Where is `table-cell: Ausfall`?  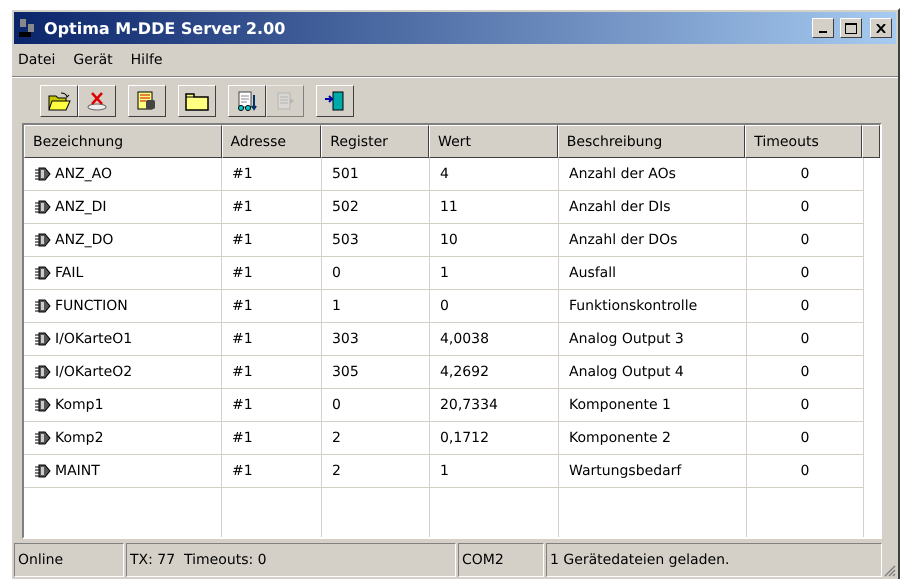 table-cell: Ausfall is located at coordinates (653, 273).